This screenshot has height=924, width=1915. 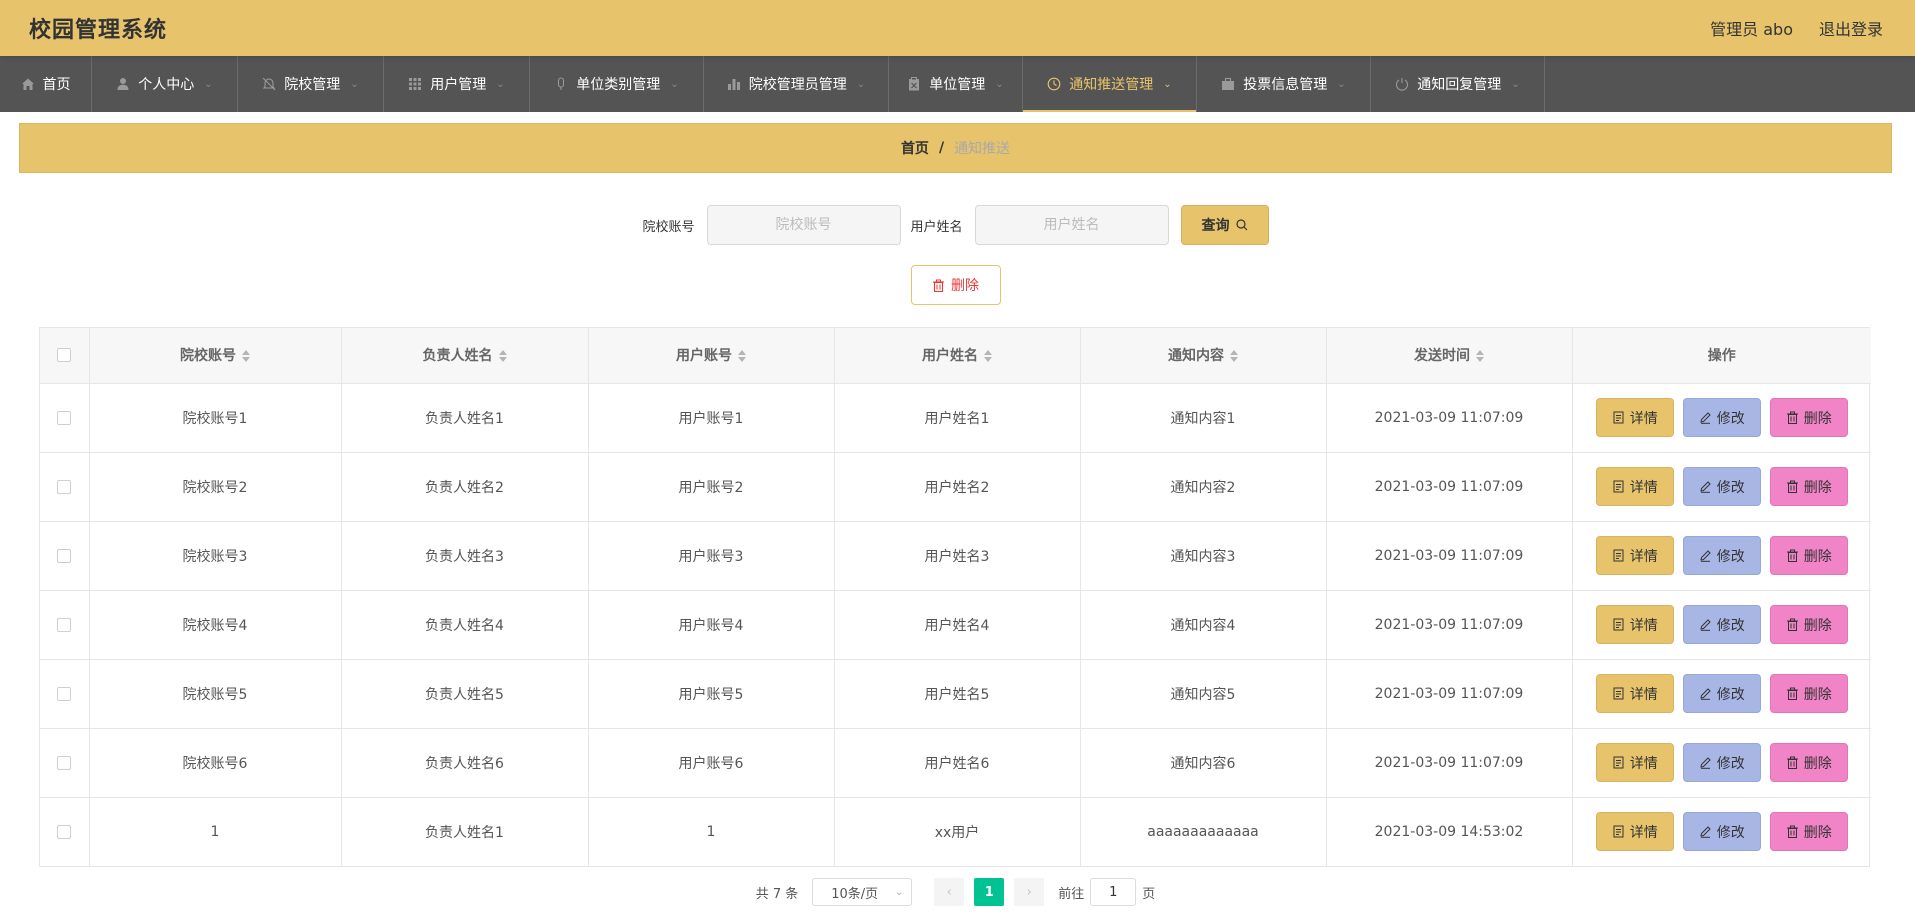 What do you see at coordinates (1721, 356) in the screenshot?
I see `col-actions: 操作` at bounding box center [1721, 356].